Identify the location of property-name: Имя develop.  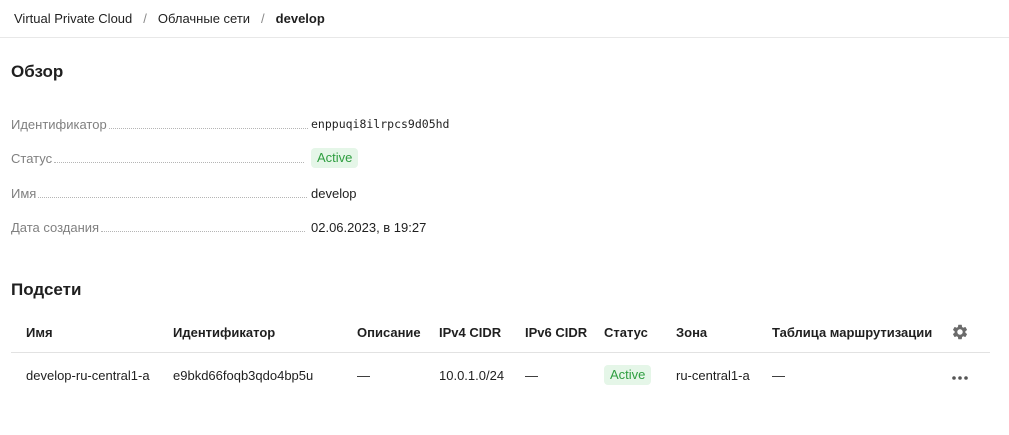
(271, 193).